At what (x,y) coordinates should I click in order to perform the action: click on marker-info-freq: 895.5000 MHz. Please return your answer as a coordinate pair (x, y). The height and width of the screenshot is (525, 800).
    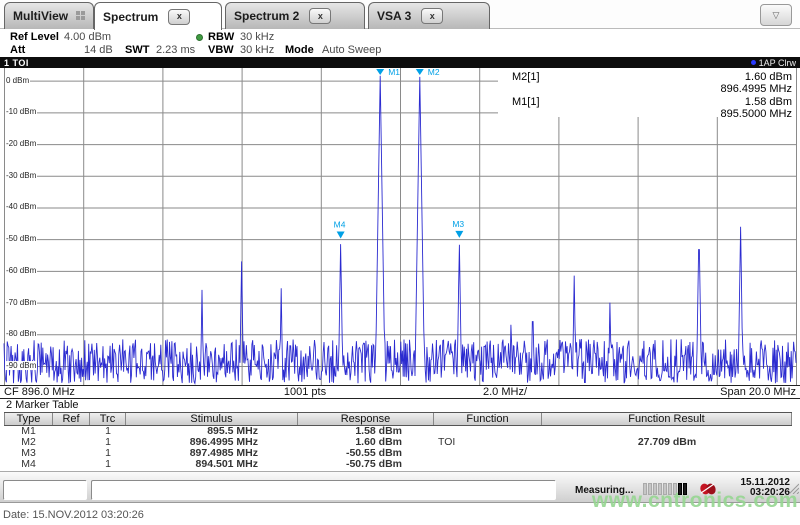
    Looking at the image, I should click on (756, 114).